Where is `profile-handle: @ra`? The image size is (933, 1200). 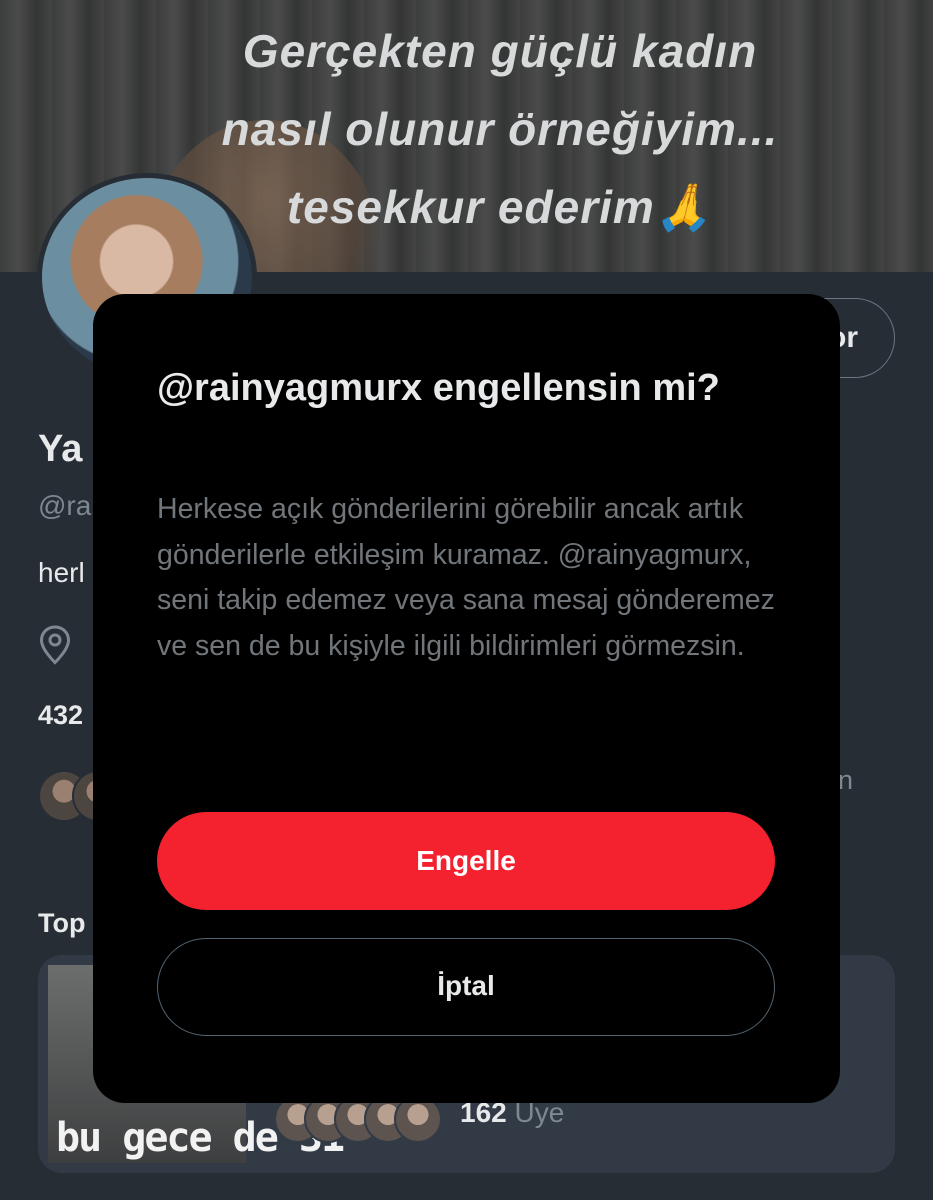
profile-handle: @ra is located at coordinates (65, 505).